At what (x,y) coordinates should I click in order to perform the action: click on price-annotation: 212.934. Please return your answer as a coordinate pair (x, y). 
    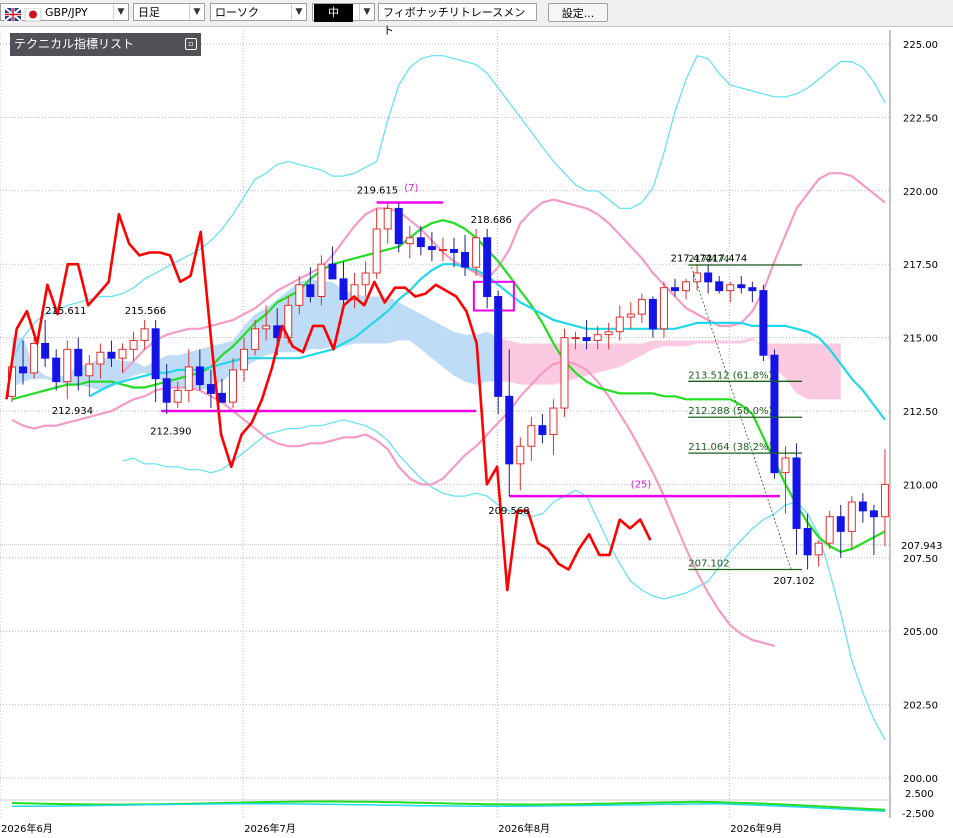
    Looking at the image, I should click on (72, 411).